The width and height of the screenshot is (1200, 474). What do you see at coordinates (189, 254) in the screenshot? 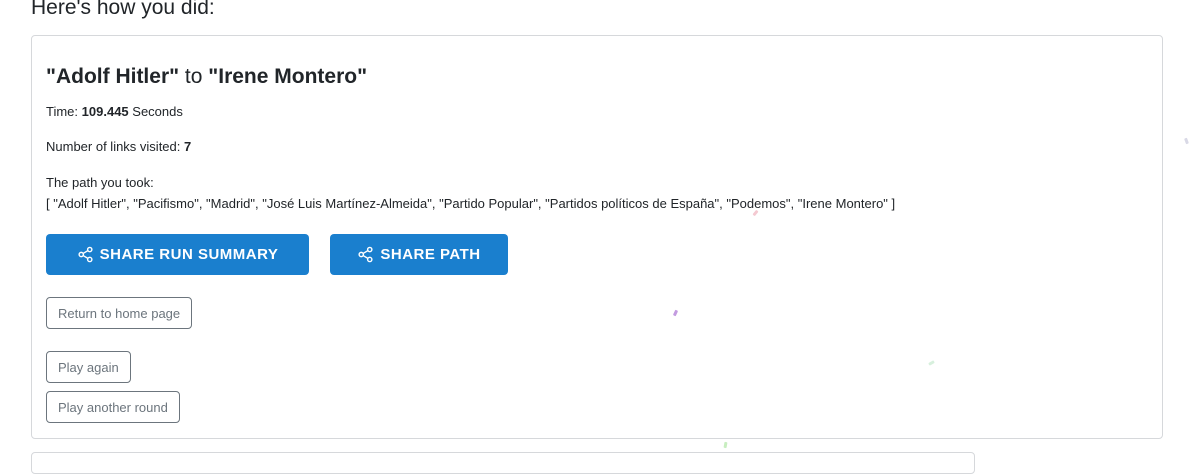
I see `share-run-summary-label: SHARE RUN SUMMARY` at bounding box center [189, 254].